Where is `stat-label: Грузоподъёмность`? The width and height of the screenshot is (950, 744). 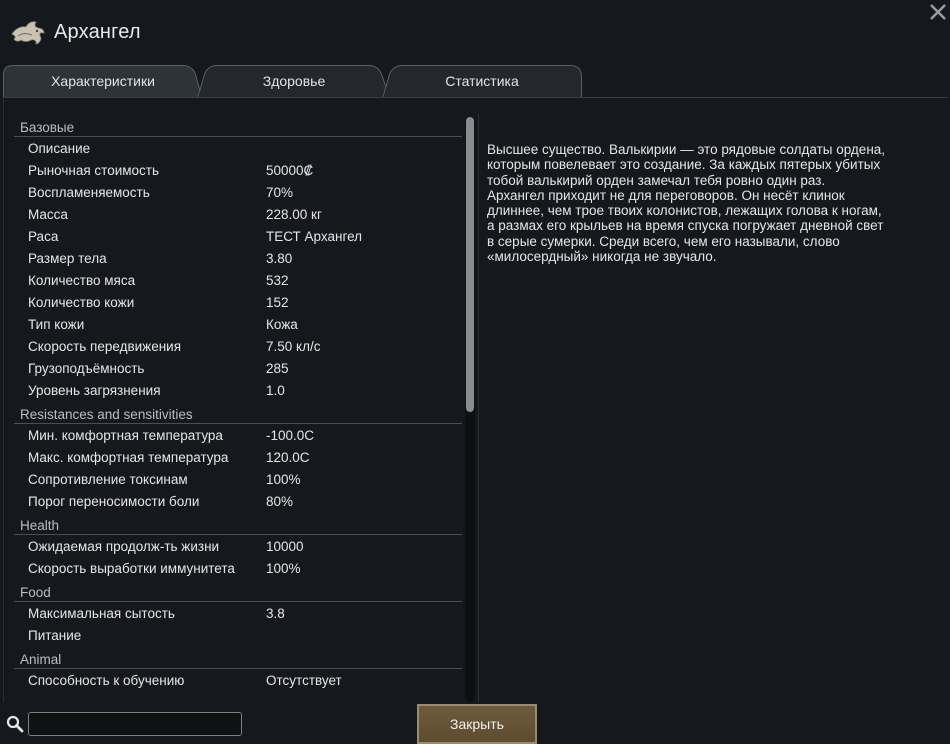
stat-label: Грузоподъёмность is located at coordinates (86, 368).